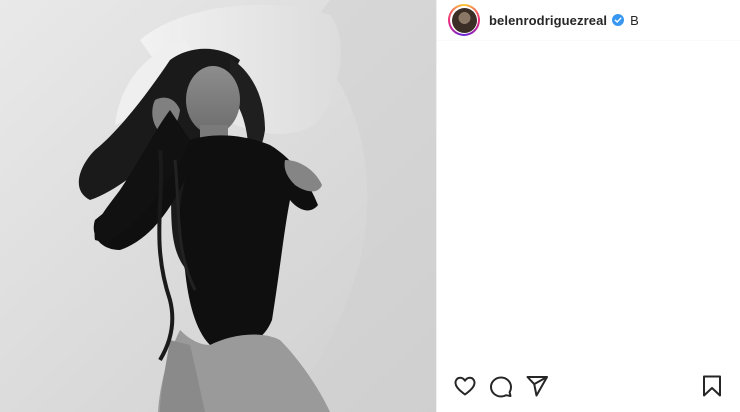 This screenshot has width=740, height=412. I want to click on comment-icon, so click(501, 386).